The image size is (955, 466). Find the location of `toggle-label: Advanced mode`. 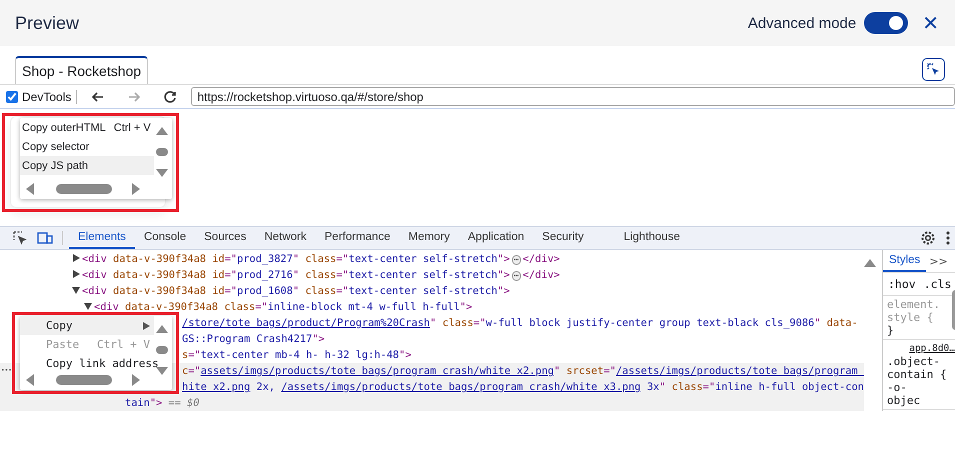

toggle-label: Advanced mode is located at coordinates (802, 23).